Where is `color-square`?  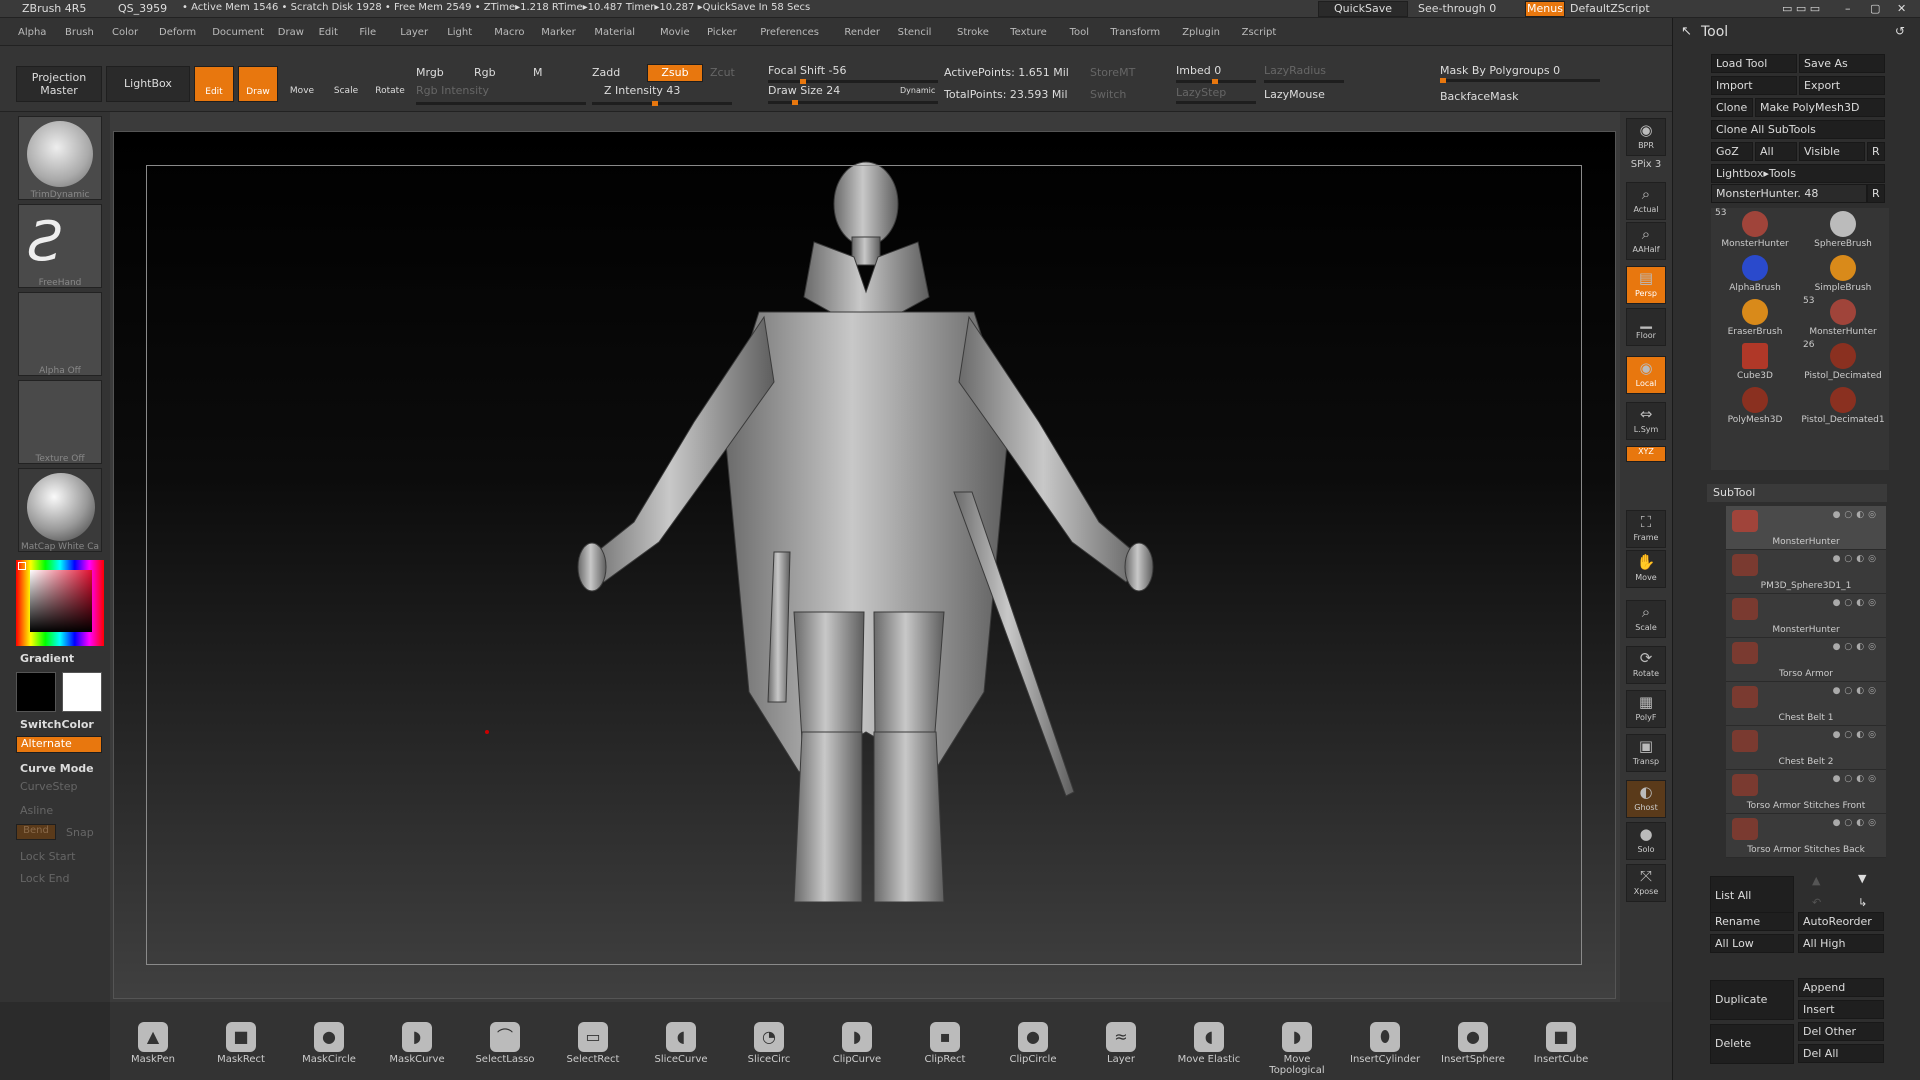
color-square is located at coordinates (61, 601).